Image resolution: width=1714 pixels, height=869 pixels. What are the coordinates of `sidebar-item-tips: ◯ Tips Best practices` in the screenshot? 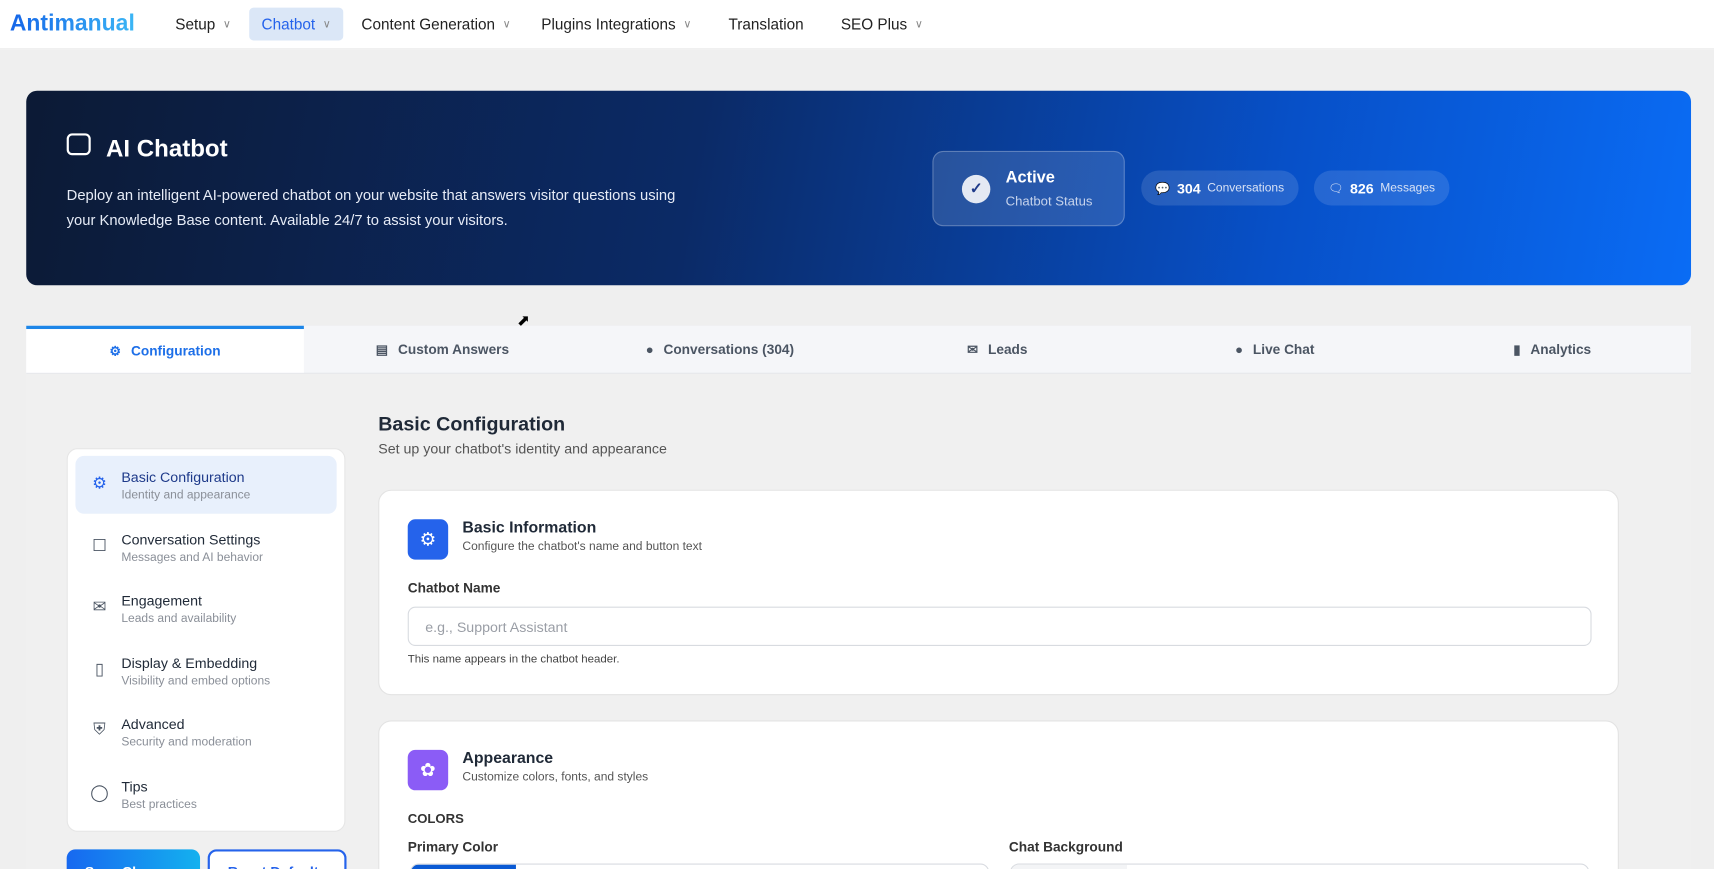 It's located at (205, 794).